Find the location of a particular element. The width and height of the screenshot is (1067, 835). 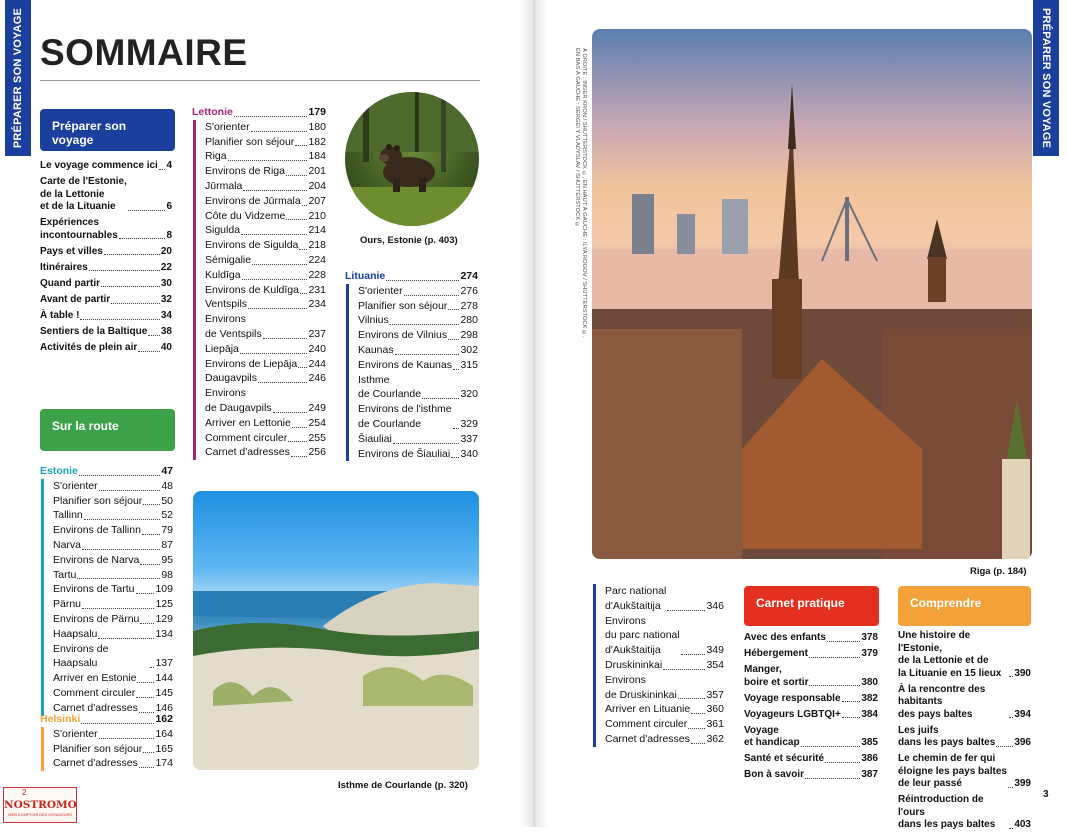

toc-entry: S'orienter 180 is located at coordinates (265, 127).